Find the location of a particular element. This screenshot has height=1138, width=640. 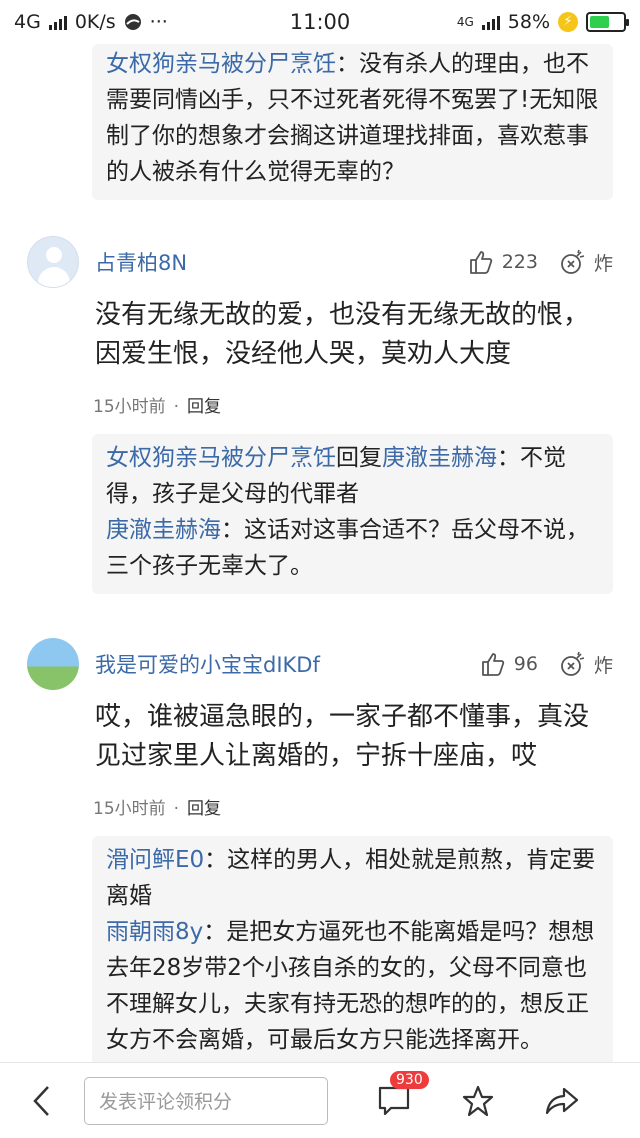

comment-count-badge: 930 is located at coordinates (409, 1079).